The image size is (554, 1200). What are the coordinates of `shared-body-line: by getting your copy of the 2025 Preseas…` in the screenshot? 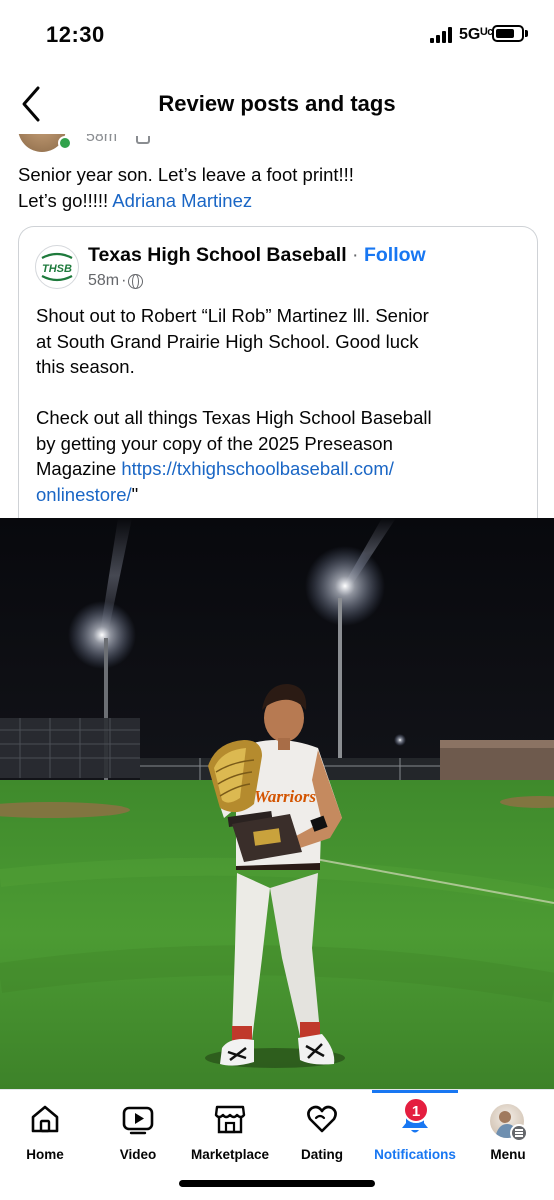 It's located at (214, 443).